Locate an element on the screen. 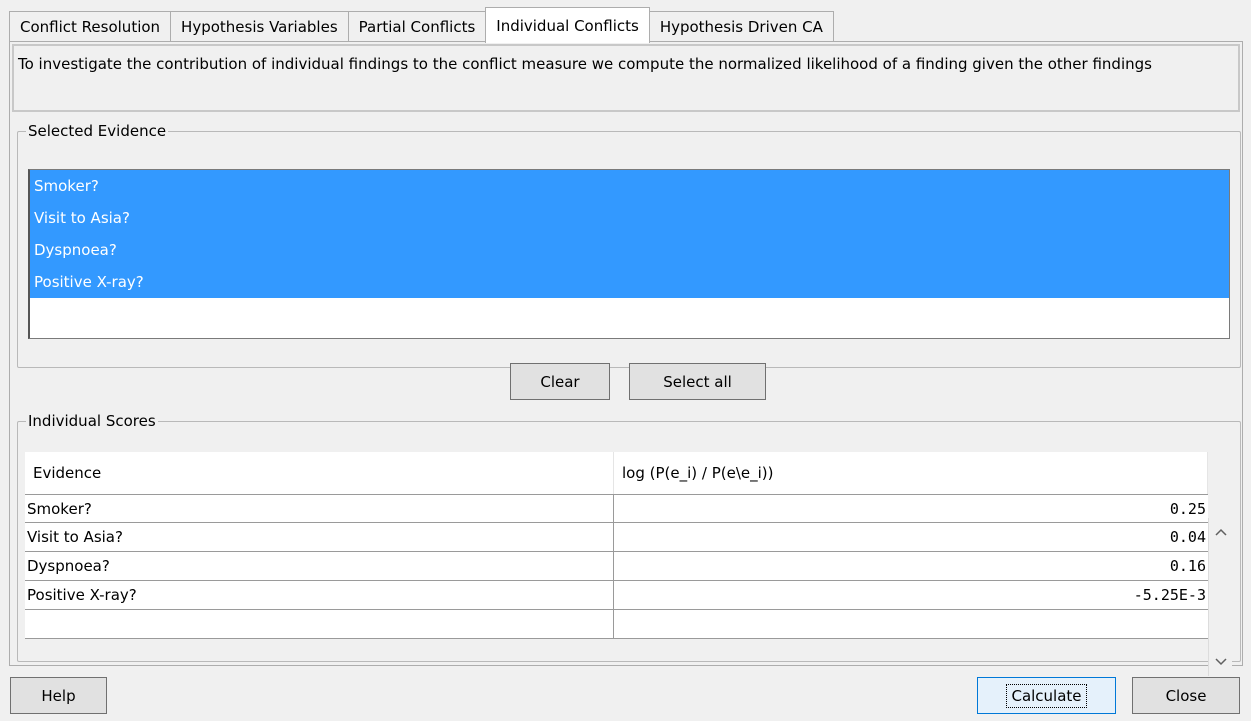 The height and width of the screenshot is (721, 1251). calculate-button-label: Calculate is located at coordinates (1046, 695).